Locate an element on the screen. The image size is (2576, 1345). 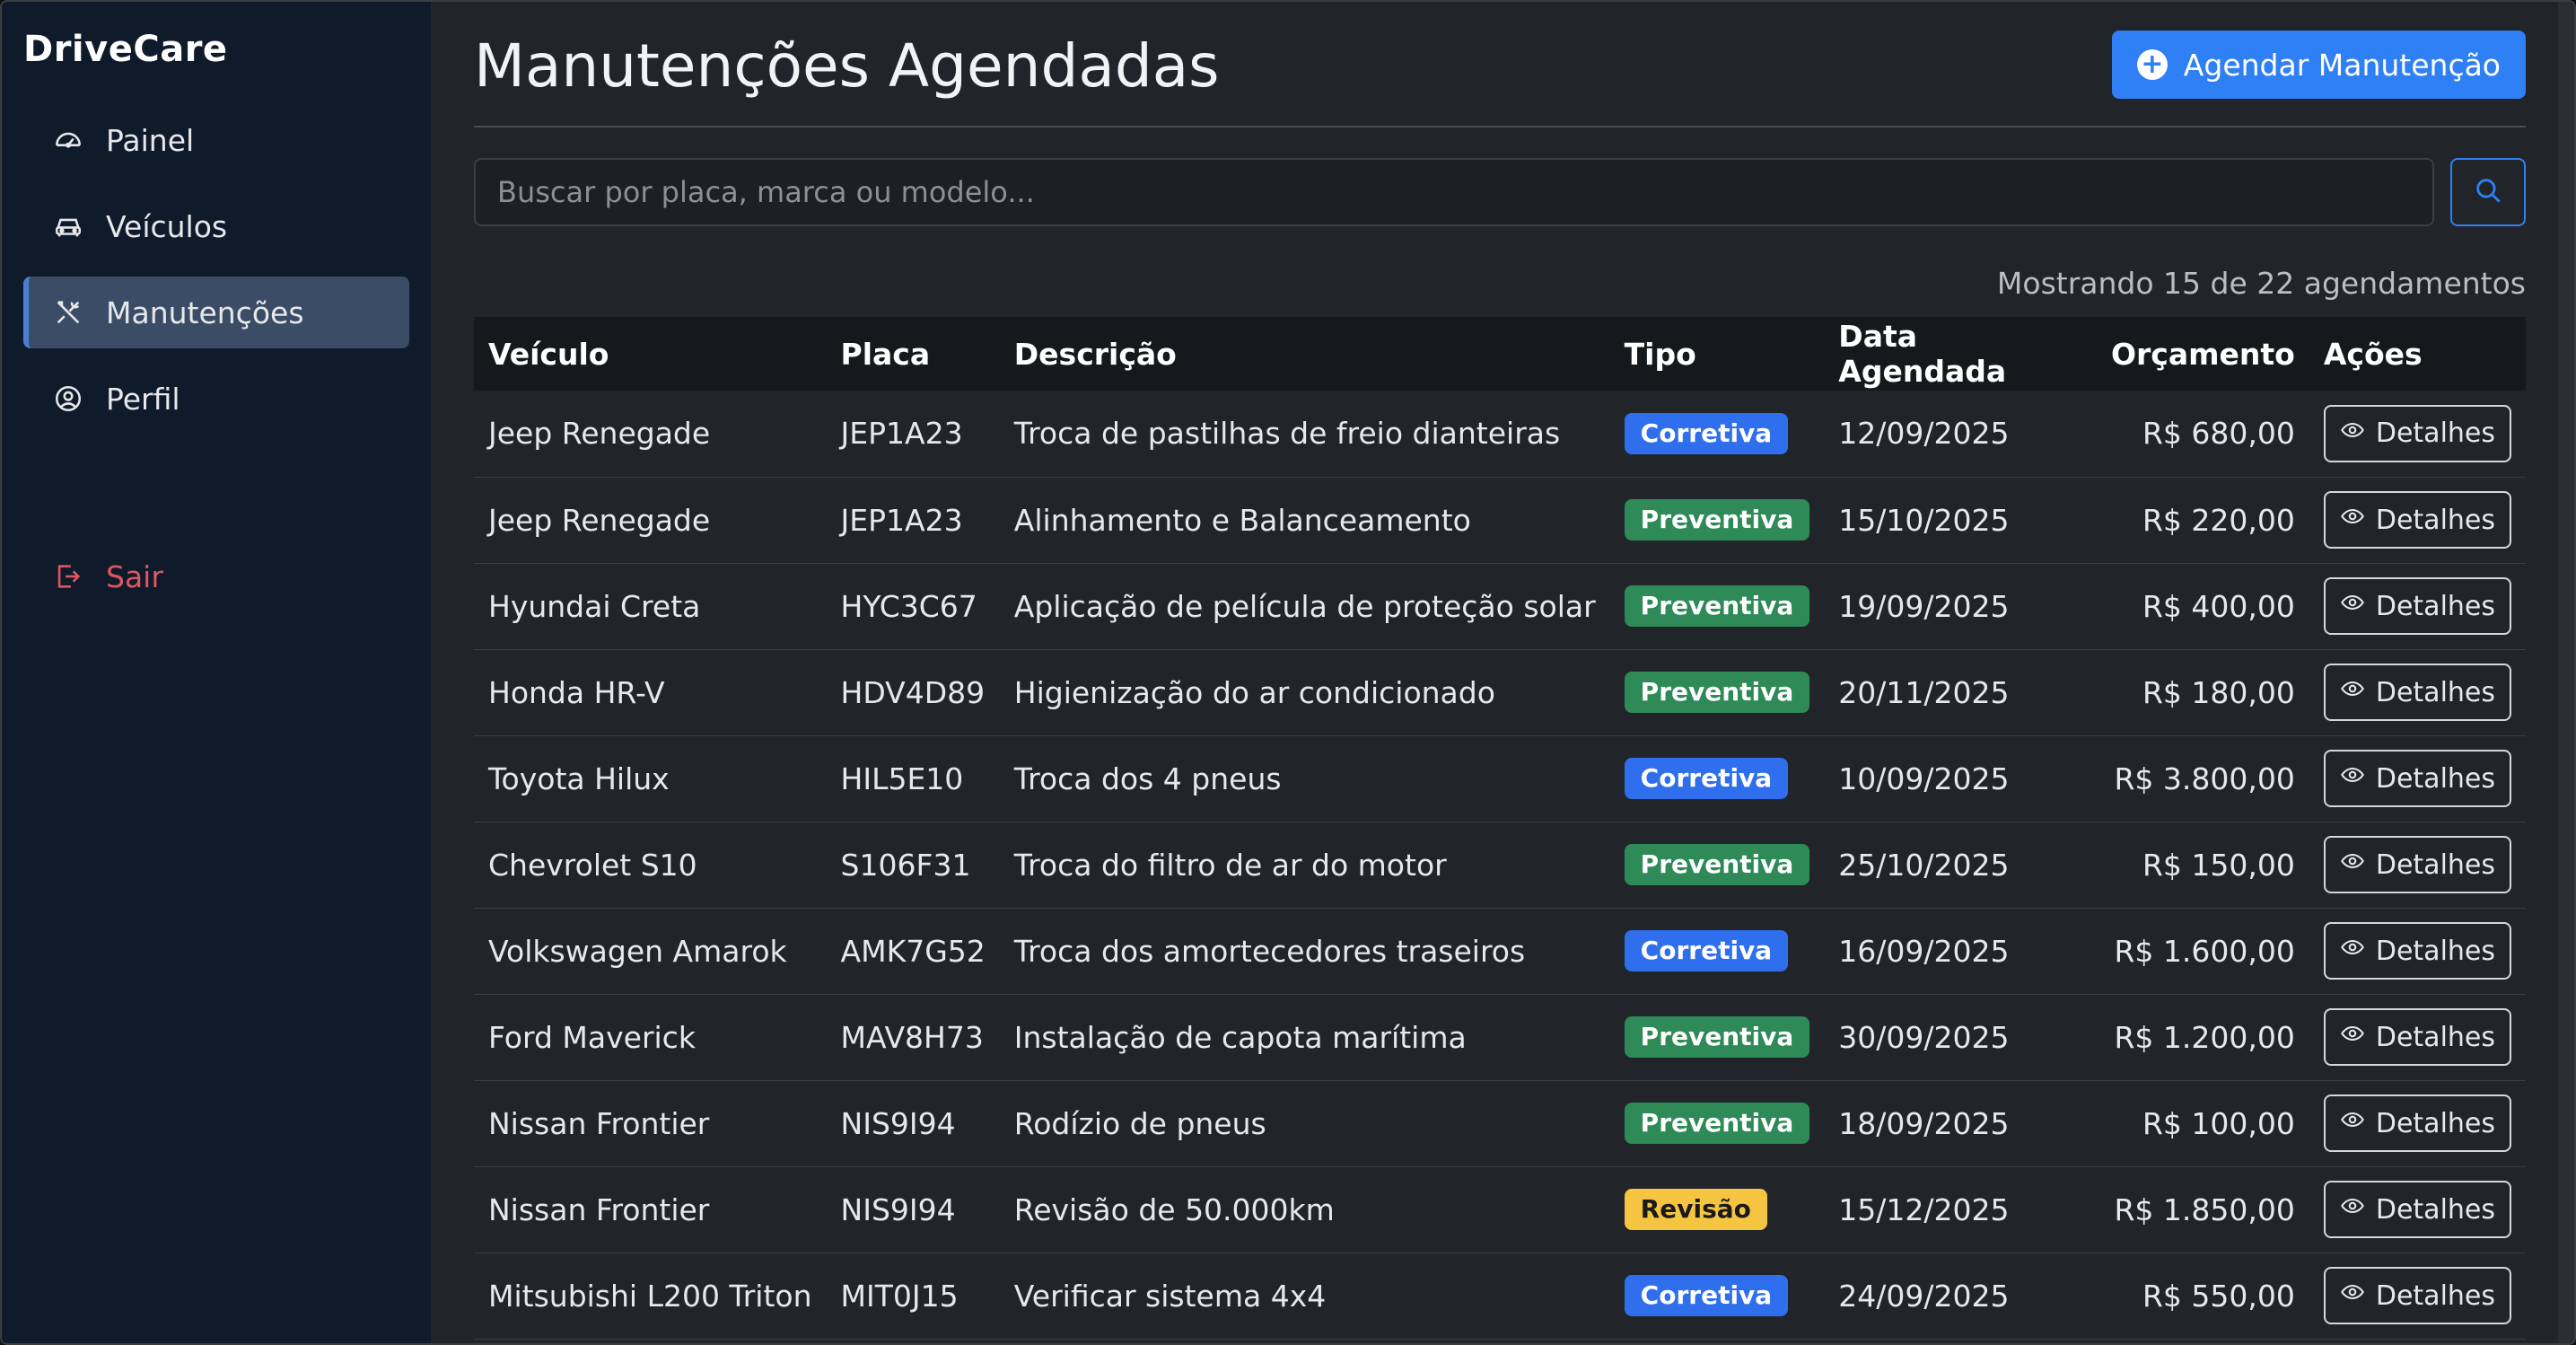
cell-vehicle: Honda HR-V is located at coordinates (650, 692).